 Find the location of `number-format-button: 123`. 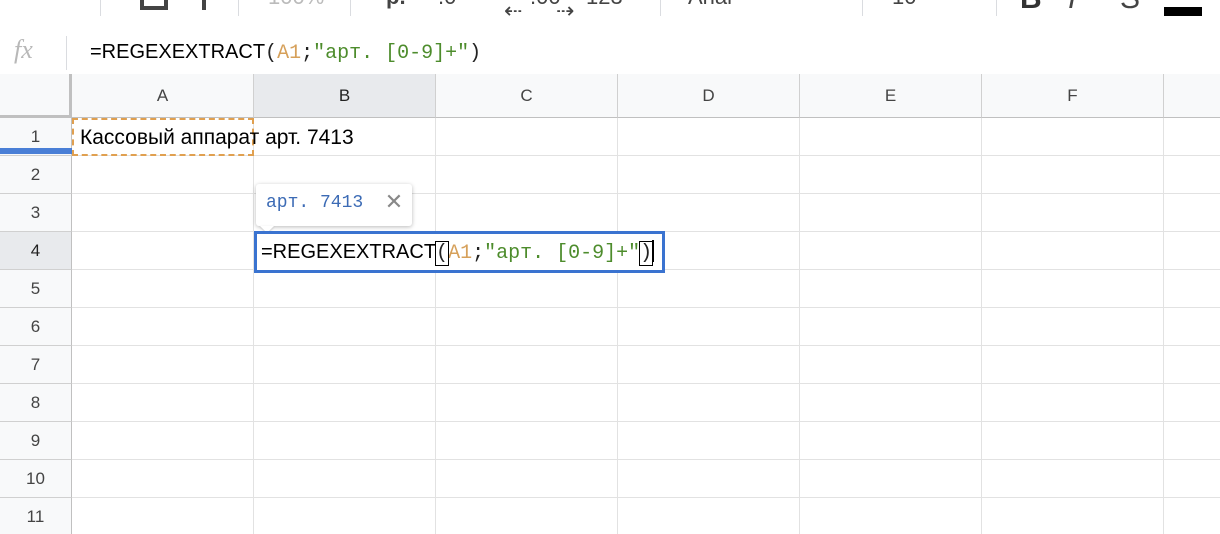

number-format-button: 123 is located at coordinates (604, 4).